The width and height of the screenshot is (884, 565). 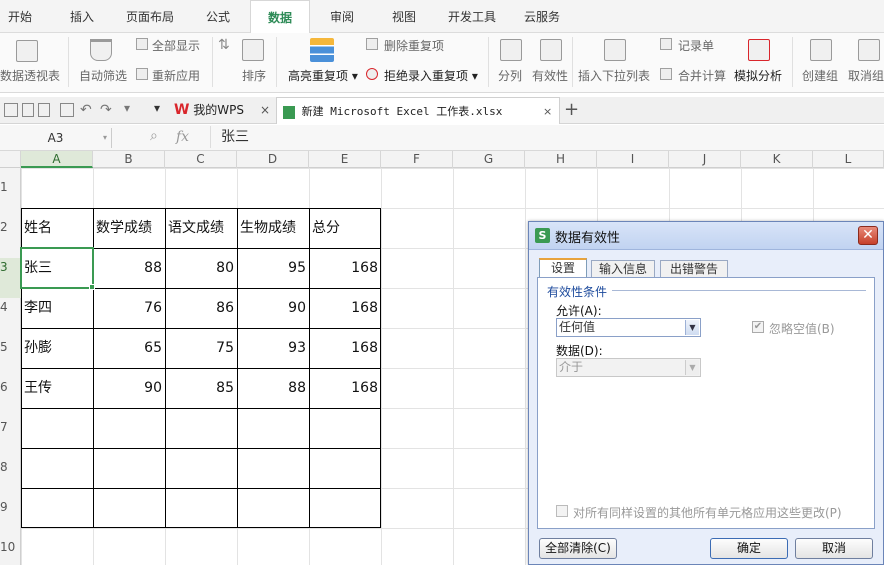 What do you see at coordinates (510, 75) in the screenshot?
I see `text-to-columns-button: 分列` at bounding box center [510, 75].